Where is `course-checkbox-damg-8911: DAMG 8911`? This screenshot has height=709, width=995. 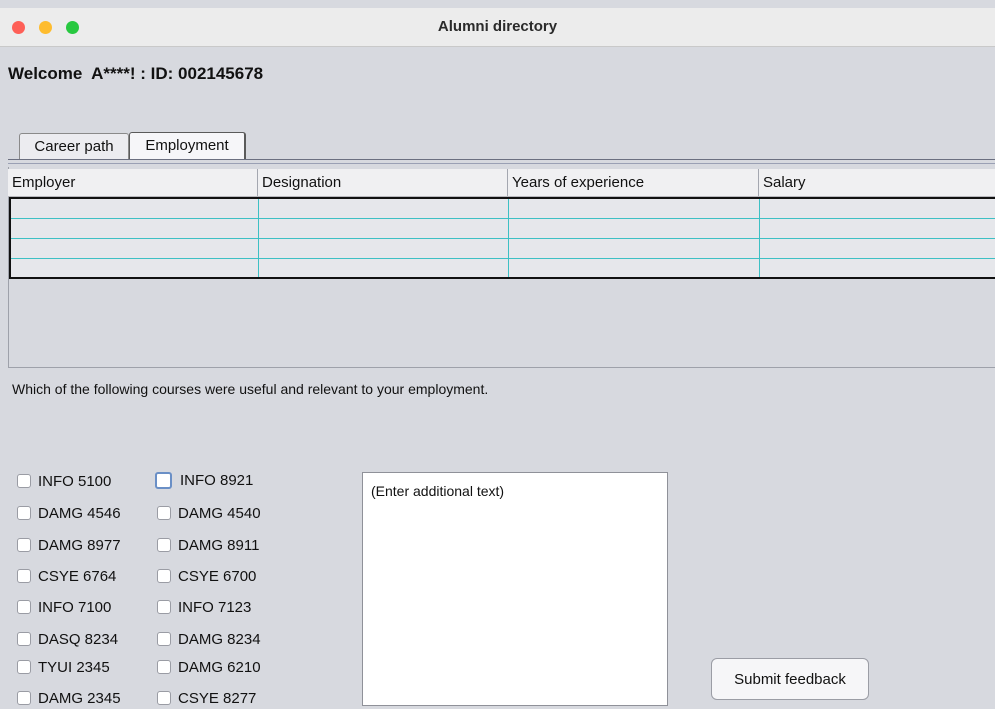 course-checkbox-damg-8911: DAMG 8911 is located at coordinates (208, 545).